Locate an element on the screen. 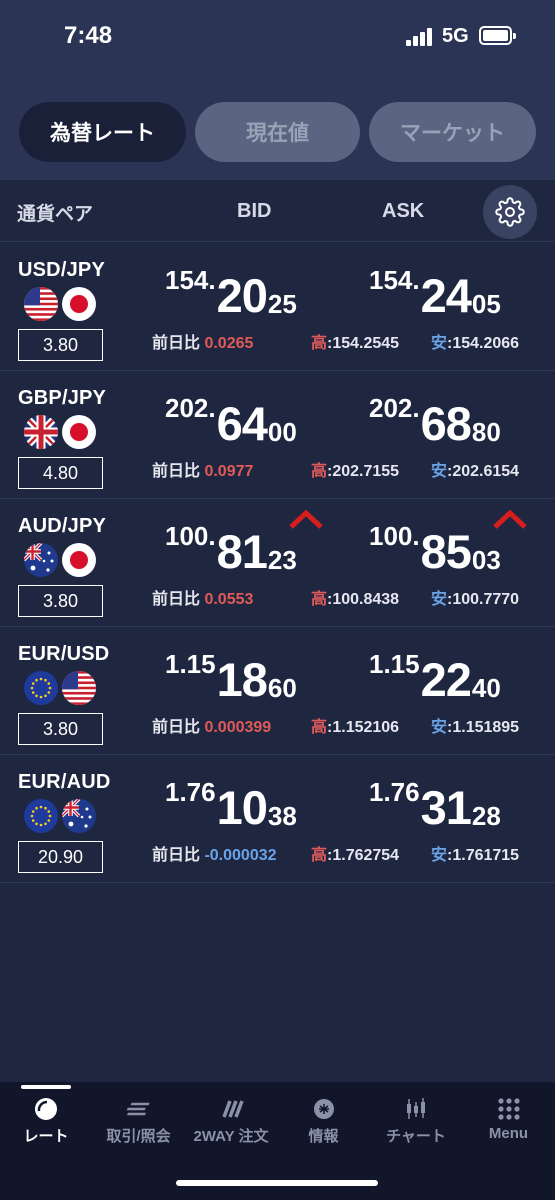 Image resolution: width=555 pixels, height=1200 pixels. high-value: 高:1.152106 is located at coordinates (355, 725).